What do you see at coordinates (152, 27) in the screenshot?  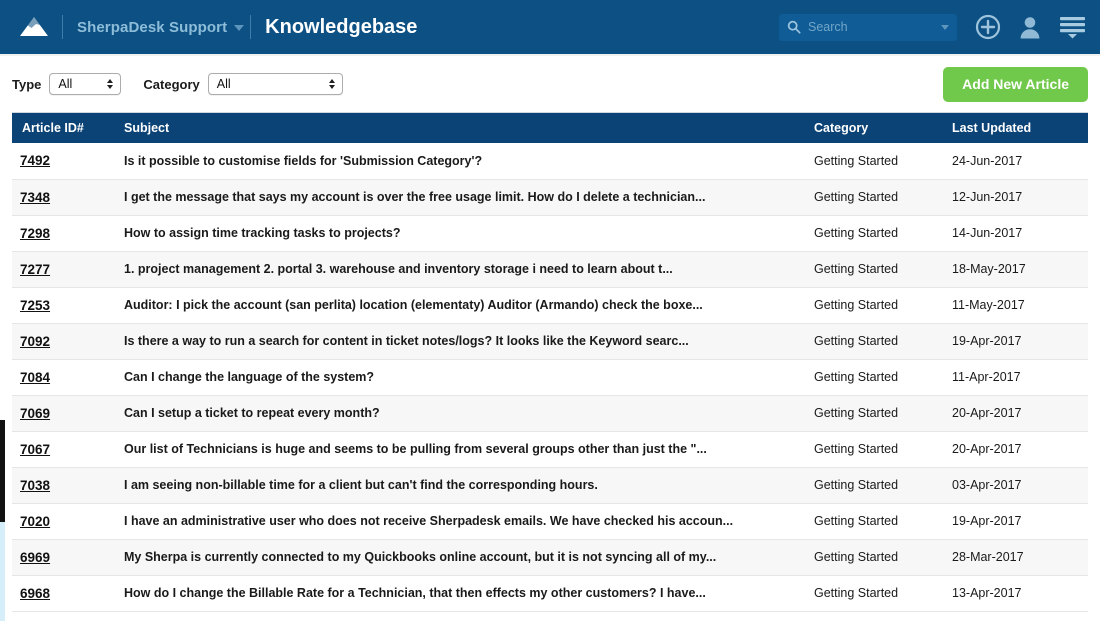 I see `brand-label: SherpaDesk Support` at bounding box center [152, 27].